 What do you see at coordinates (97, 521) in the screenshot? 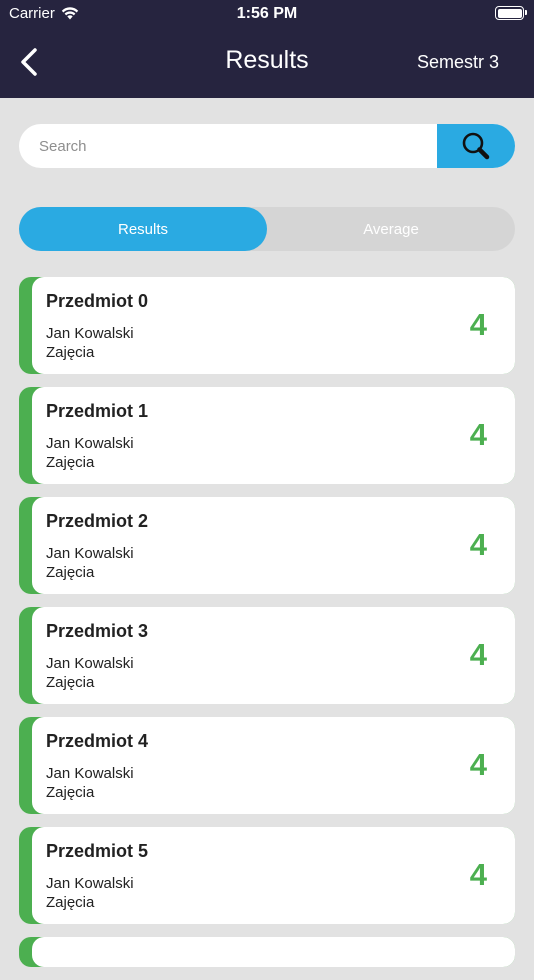
I see `subject-name: Przedmiot 2` at bounding box center [97, 521].